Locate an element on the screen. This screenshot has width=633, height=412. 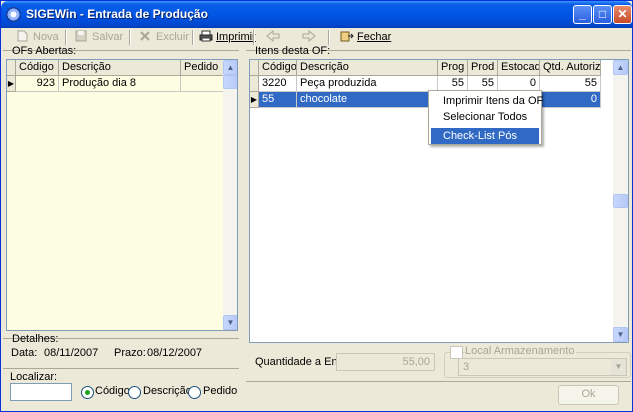
close-button: ✕ is located at coordinates (622, 14).